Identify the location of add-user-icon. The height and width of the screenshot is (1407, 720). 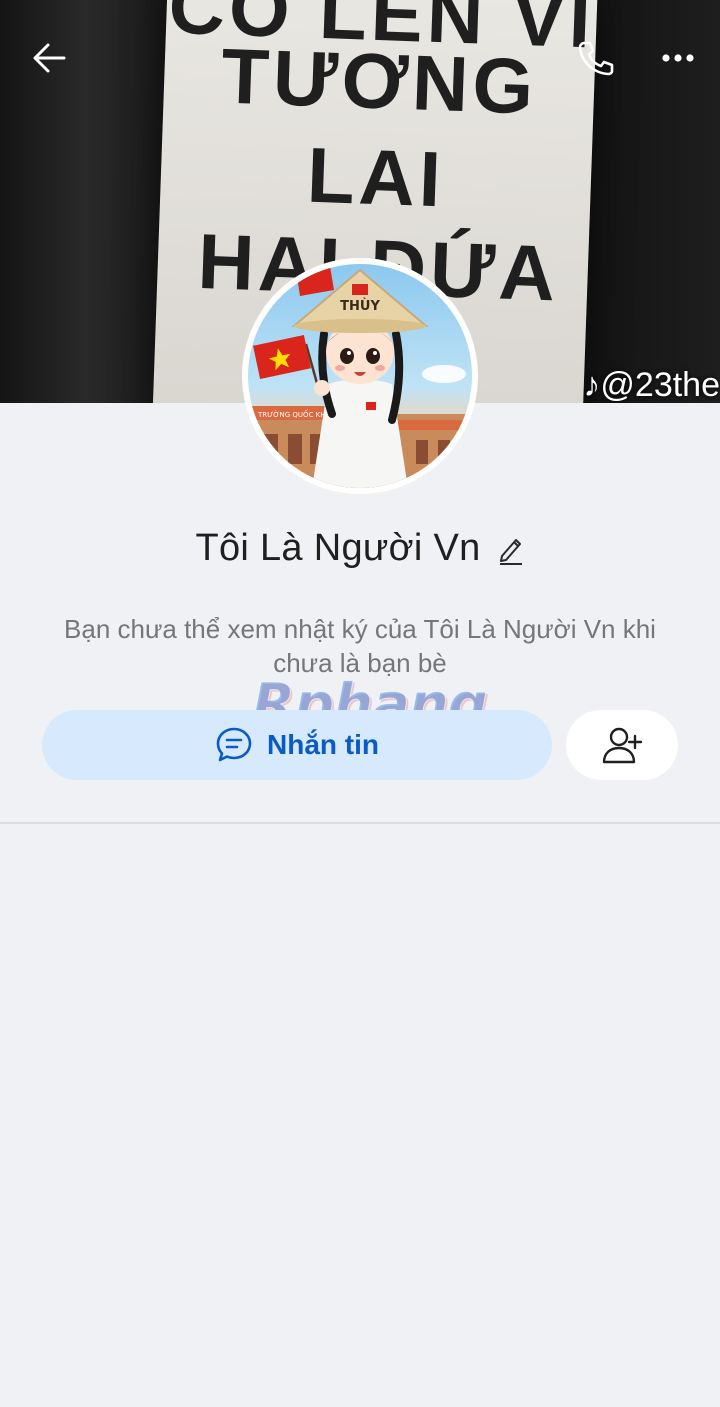
(622, 745).